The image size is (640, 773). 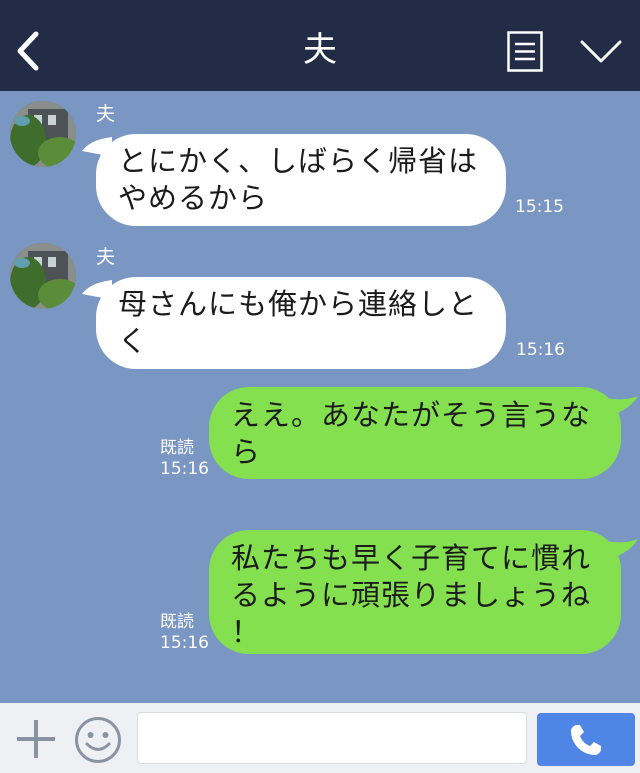 What do you see at coordinates (246, 452) in the screenshot?
I see `message-line: ら` at bounding box center [246, 452].